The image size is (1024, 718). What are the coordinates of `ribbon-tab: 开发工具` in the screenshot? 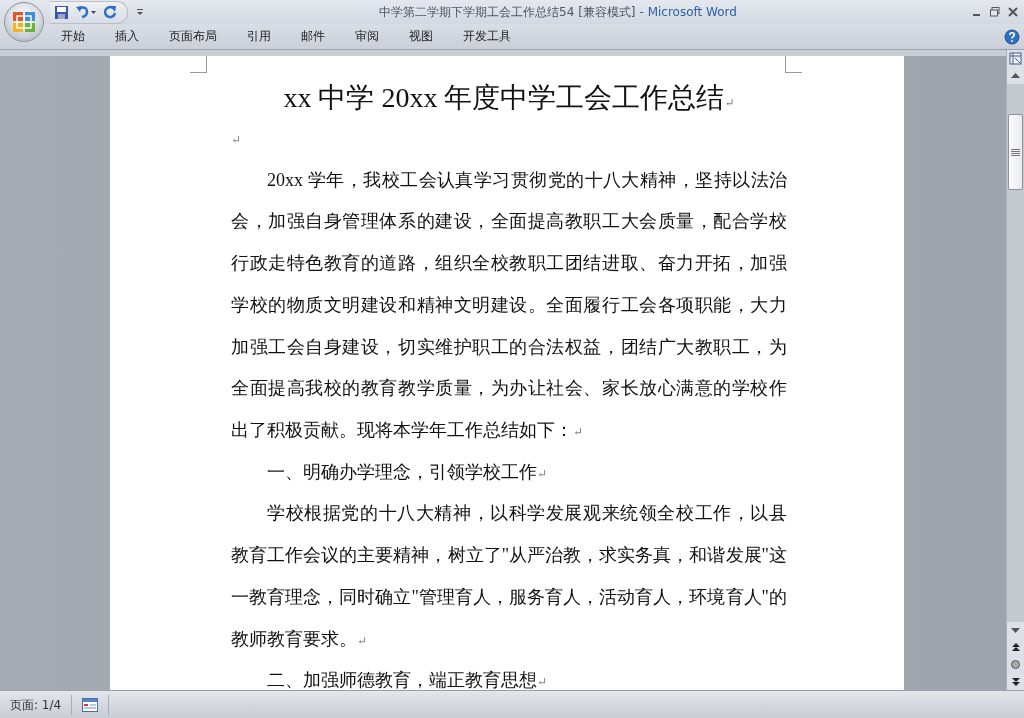 It's located at (487, 37).